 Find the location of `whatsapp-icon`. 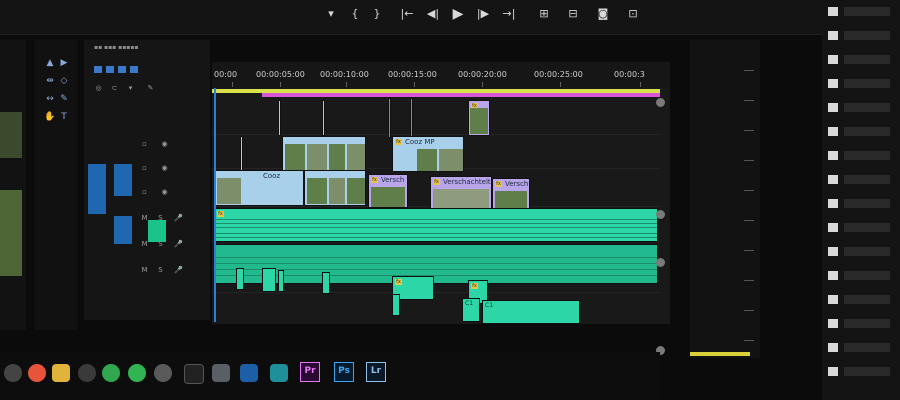

whatsapp-icon is located at coordinates (137, 373).